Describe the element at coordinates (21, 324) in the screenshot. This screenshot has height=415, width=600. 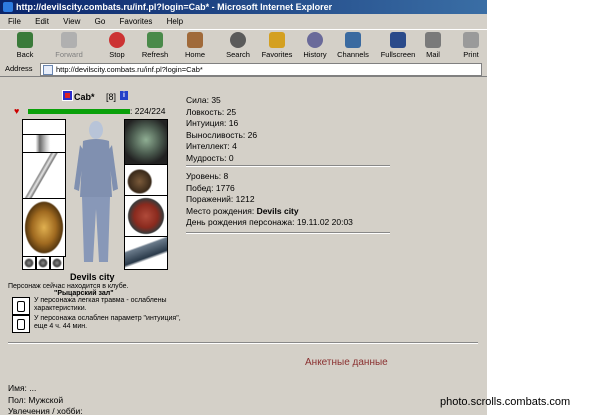
I see `intuition-effect-icon` at that location.